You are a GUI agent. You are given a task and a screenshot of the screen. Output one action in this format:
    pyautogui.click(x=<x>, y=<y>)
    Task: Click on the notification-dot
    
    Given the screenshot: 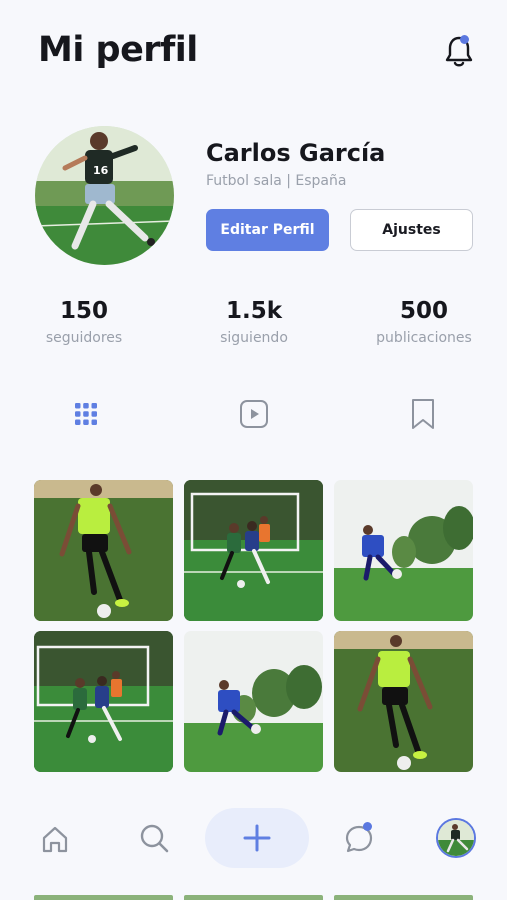 What is the action you would take?
    pyautogui.click(x=464, y=39)
    